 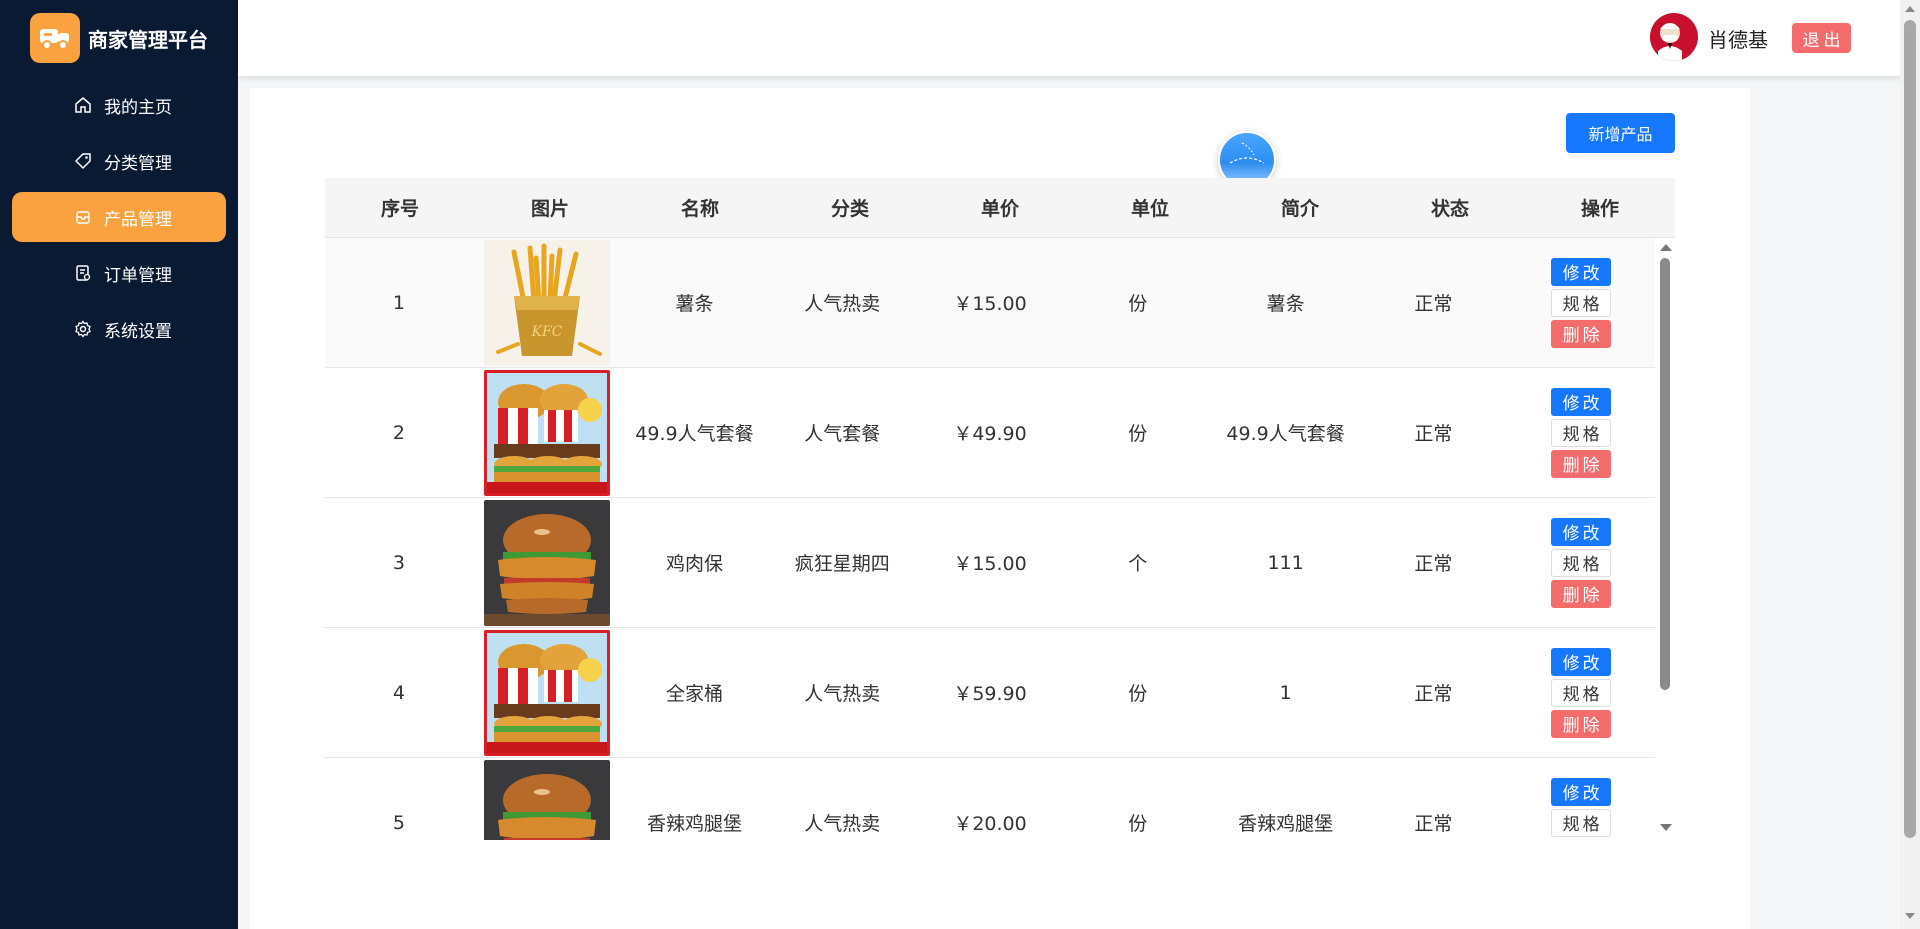 What do you see at coordinates (83, 273) in the screenshot?
I see `order-icon` at bounding box center [83, 273].